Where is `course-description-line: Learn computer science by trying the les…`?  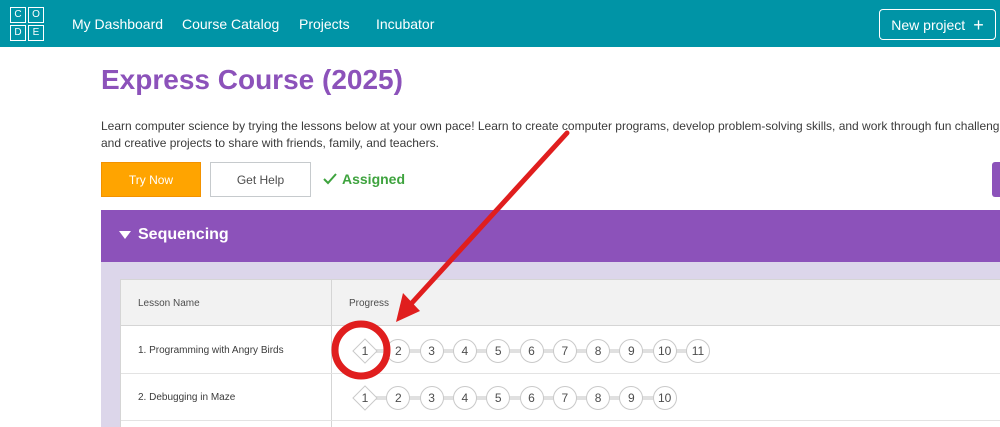
course-description-line: Learn computer science by trying the les… is located at coordinates (550, 126).